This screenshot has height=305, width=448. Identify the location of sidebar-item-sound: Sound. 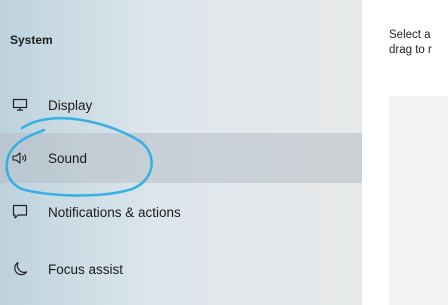
(181, 158).